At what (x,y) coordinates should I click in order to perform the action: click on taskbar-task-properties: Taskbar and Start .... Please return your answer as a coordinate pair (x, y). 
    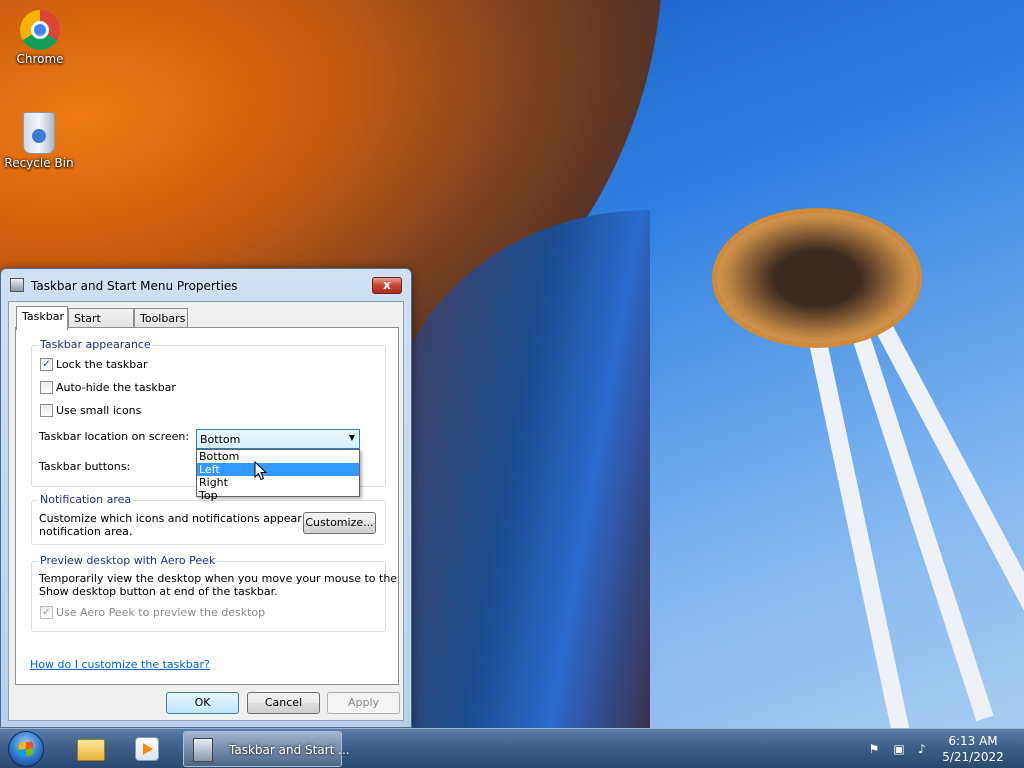
    Looking at the image, I should click on (266, 749).